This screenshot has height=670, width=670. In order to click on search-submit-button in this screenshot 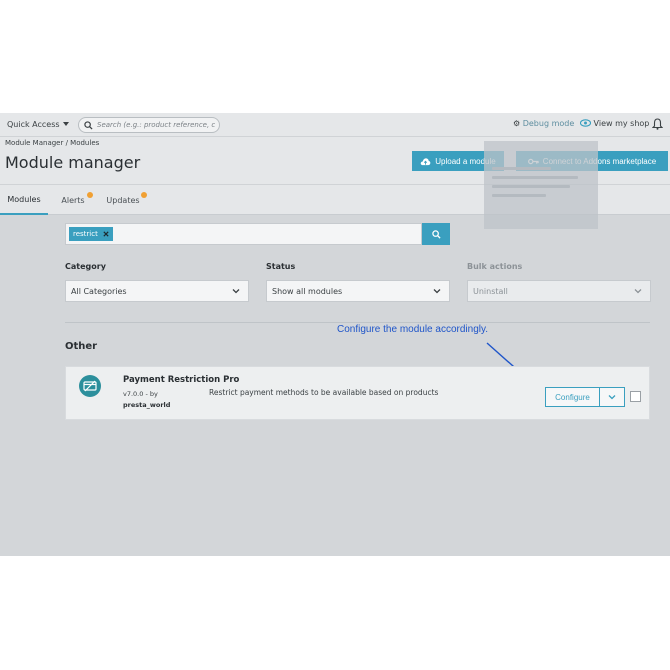, I will do `click(436, 234)`.